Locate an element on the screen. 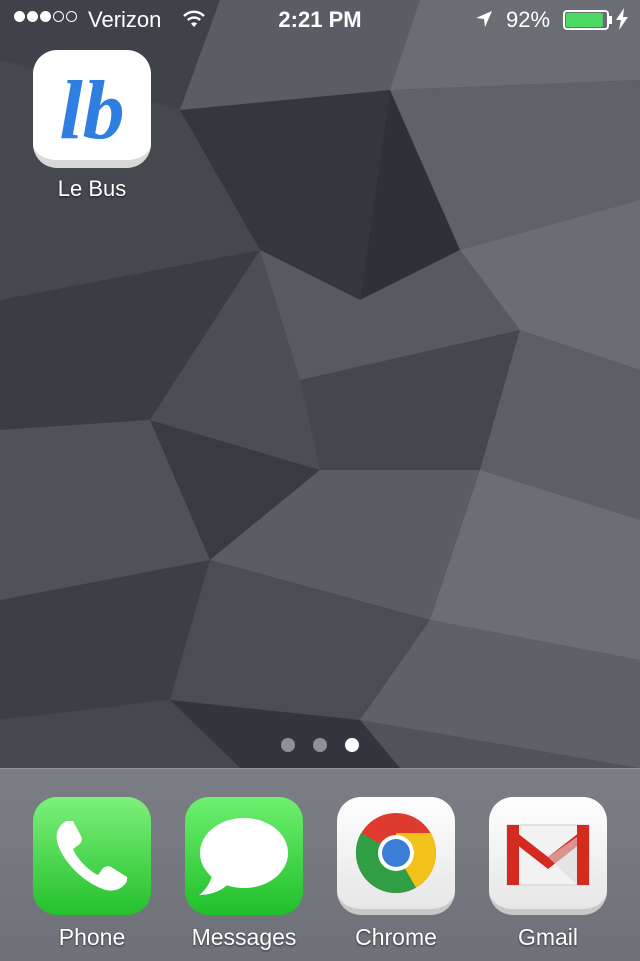 Image resolution: width=640 pixels, height=961 pixels. page-indicator is located at coordinates (320, 745).